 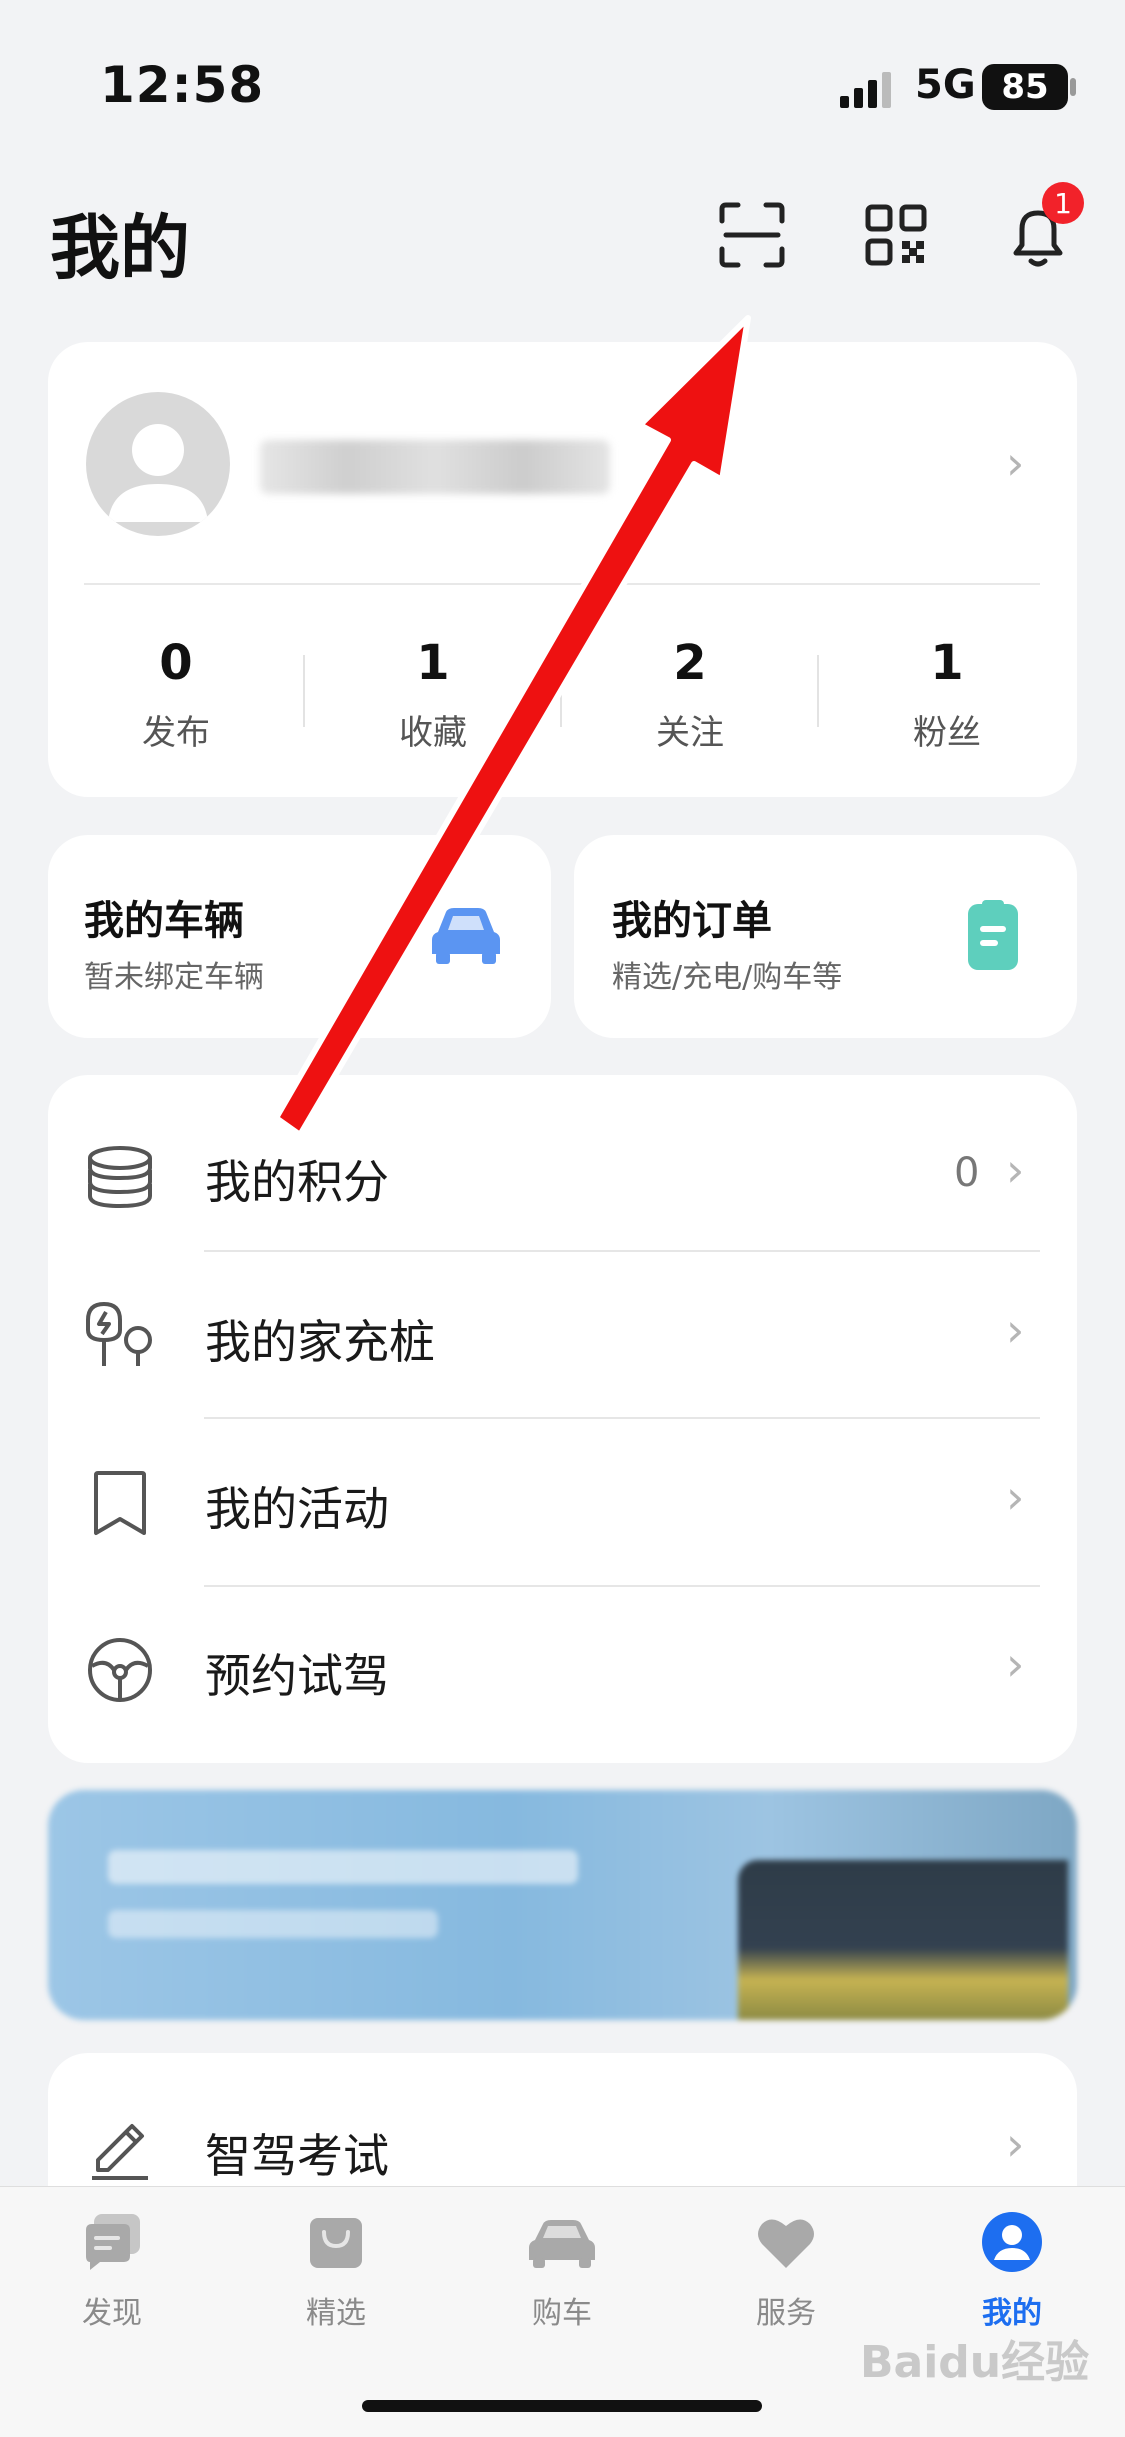 What do you see at coordinates (433, 733) in the screenshot?
I see `stat-label: 收藏` at bounding box center [433, 733].